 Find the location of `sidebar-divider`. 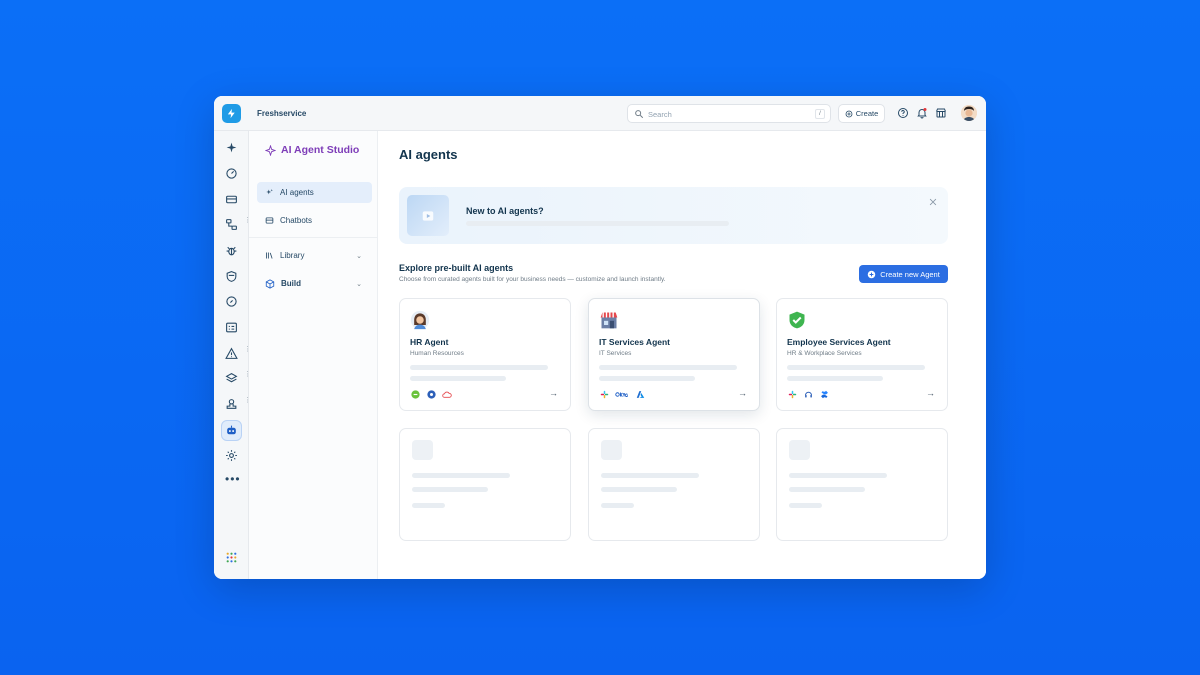

sidebar-divider is located at coordinates (313, 237).